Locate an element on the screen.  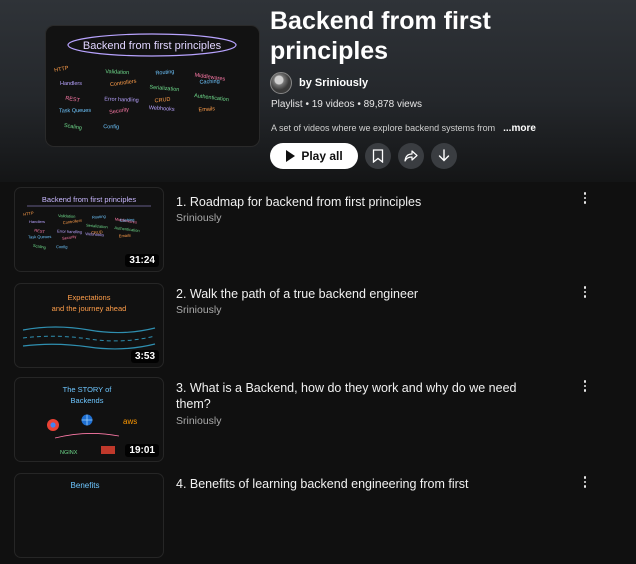
bookmark-icon is located at coordinates (378, 156).